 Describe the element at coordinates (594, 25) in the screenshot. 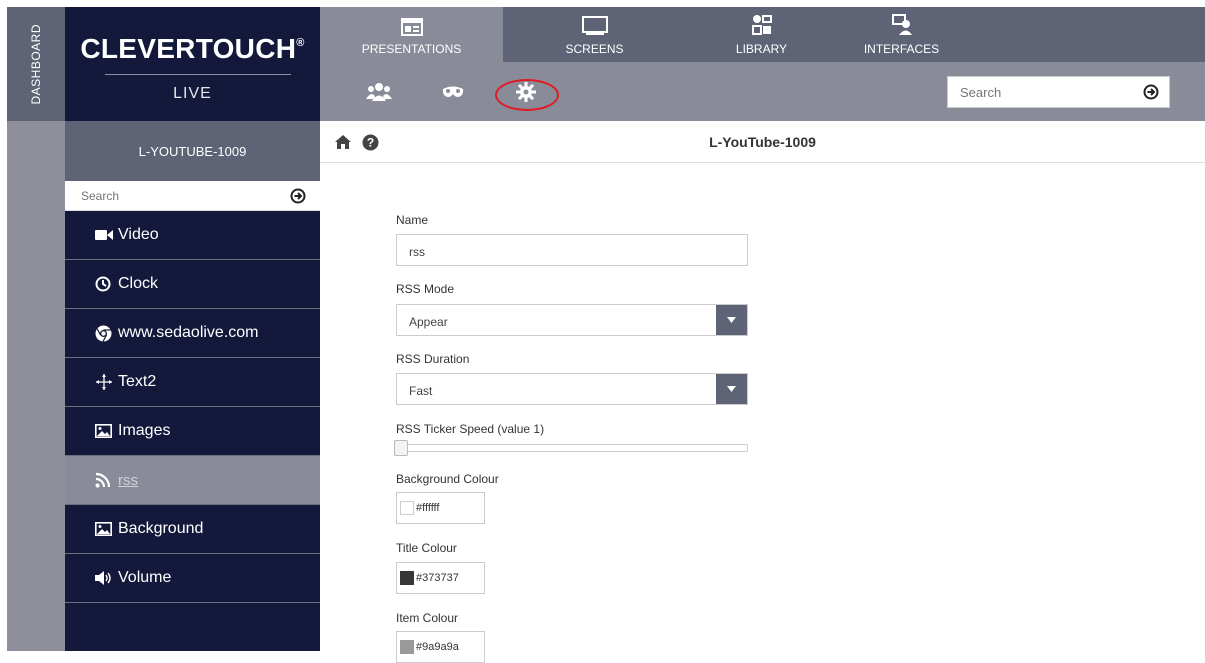

I see `monitor-icon` at that location.